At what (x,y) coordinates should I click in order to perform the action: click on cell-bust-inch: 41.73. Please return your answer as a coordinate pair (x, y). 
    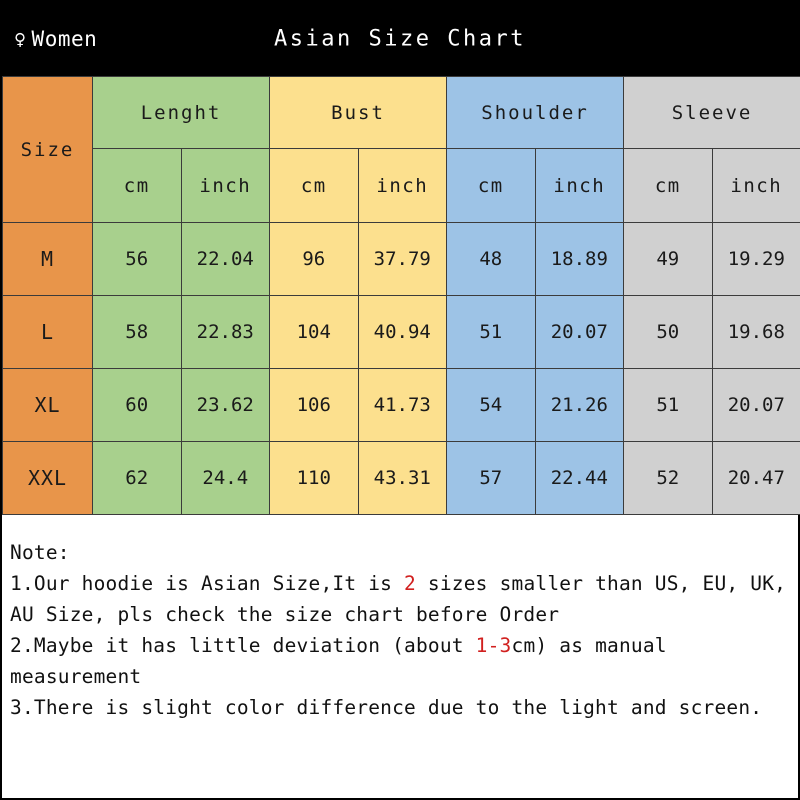
    Looking at the image, I should click on (402, 405).